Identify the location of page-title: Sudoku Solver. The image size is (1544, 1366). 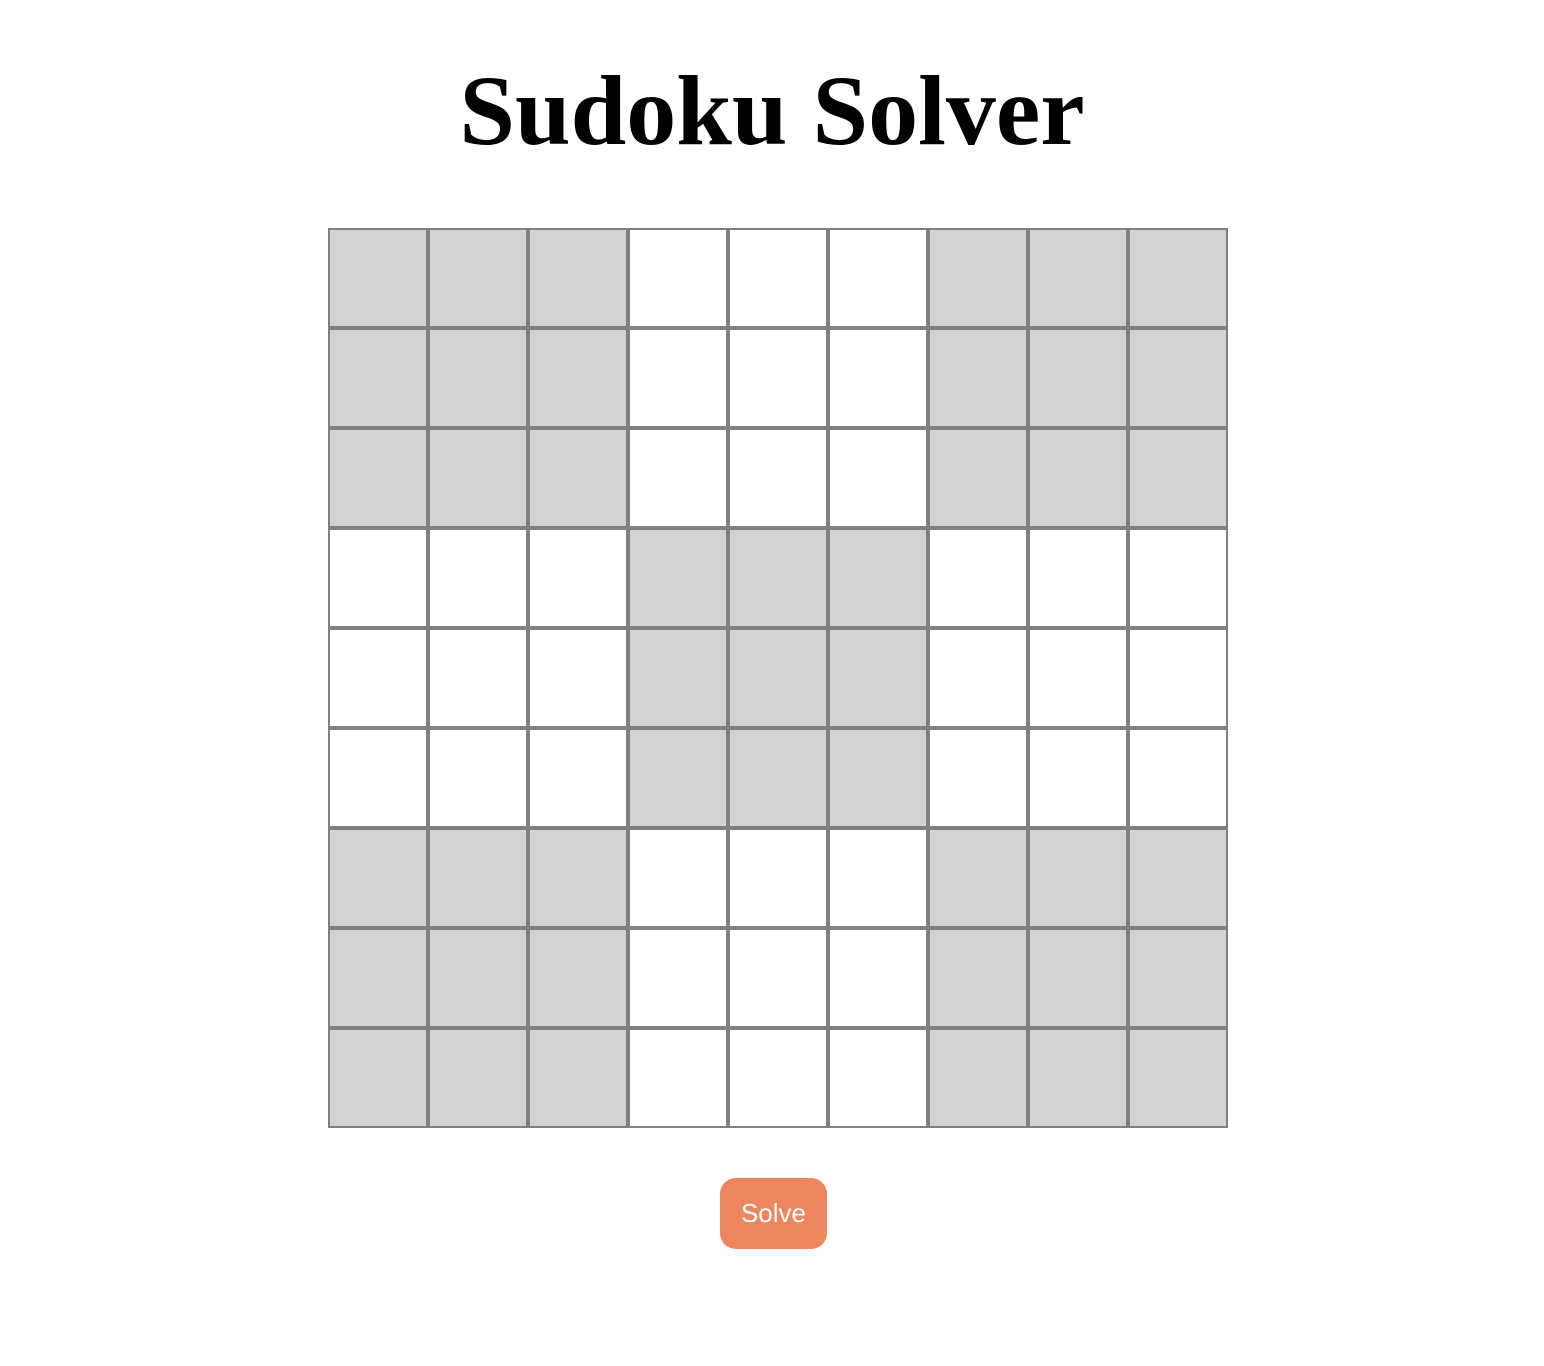
(772, 110).